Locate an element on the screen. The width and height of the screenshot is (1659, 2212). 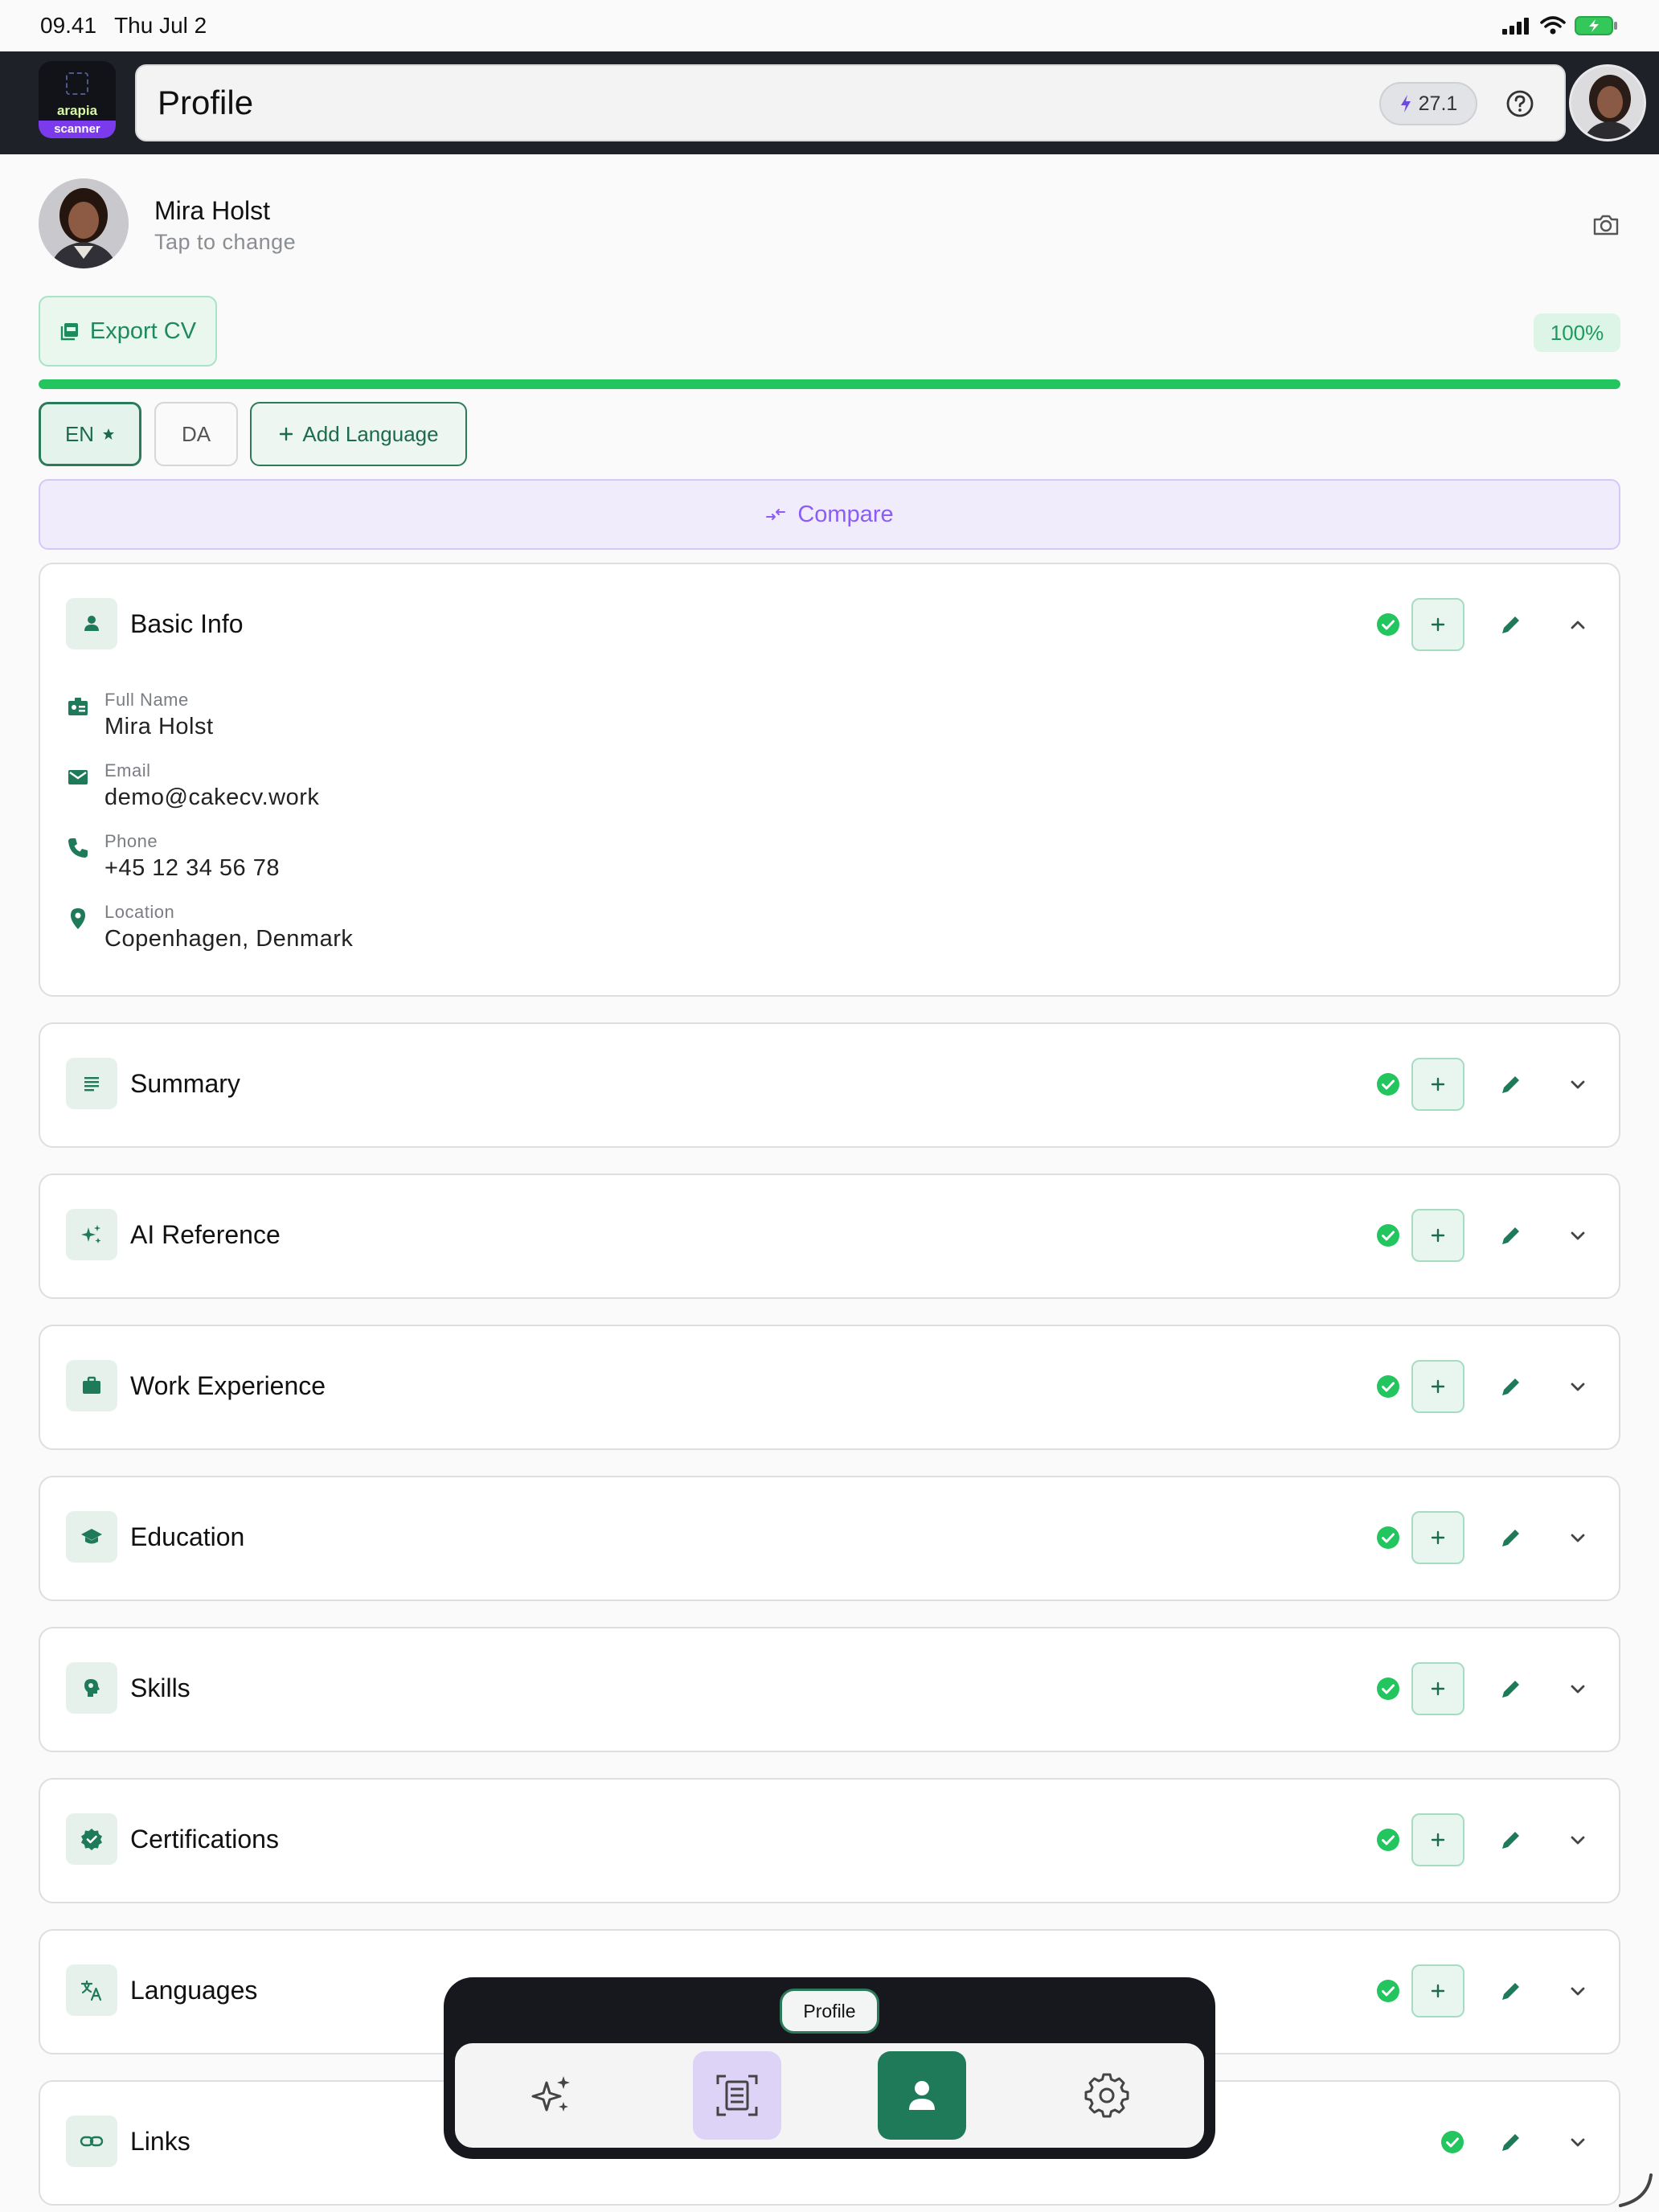
language-tab-da: DA is located at coordinates (196, 434).